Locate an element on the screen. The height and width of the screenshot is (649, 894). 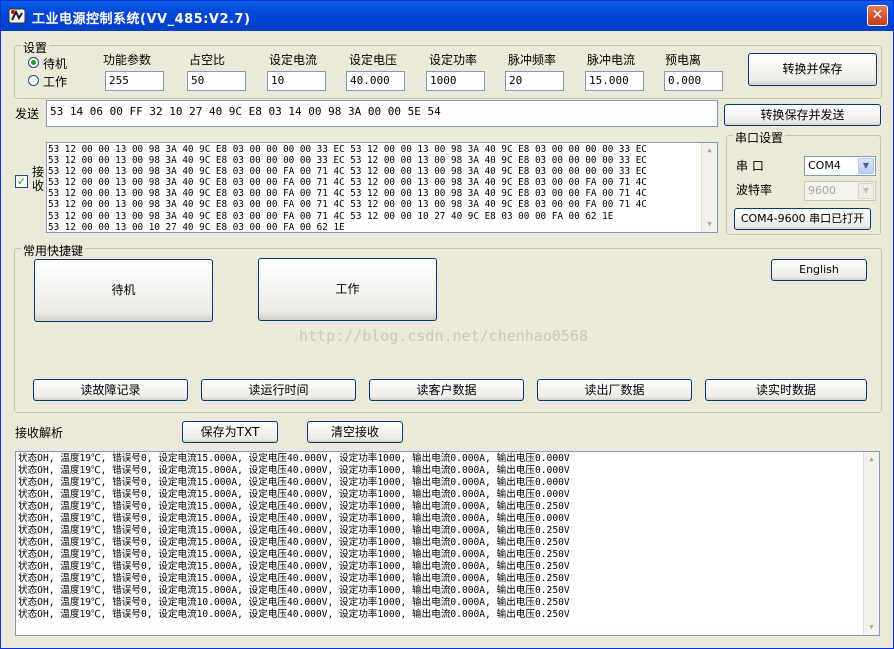
app-icon is located at coordinates (17, 16).